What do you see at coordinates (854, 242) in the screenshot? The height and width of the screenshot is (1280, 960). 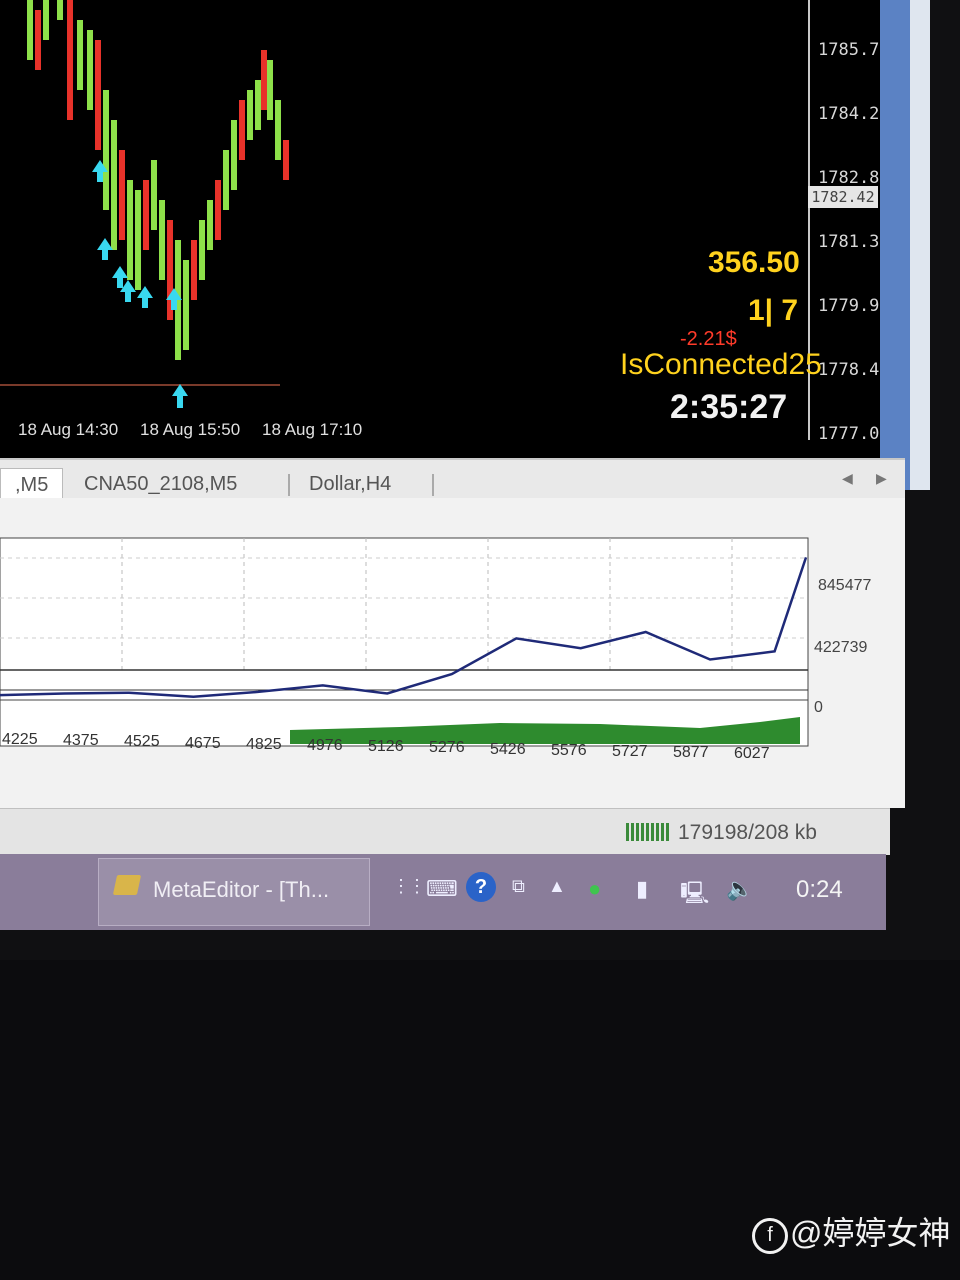 I see `price-tick: 1781.35` at bounding box center [854, 242].